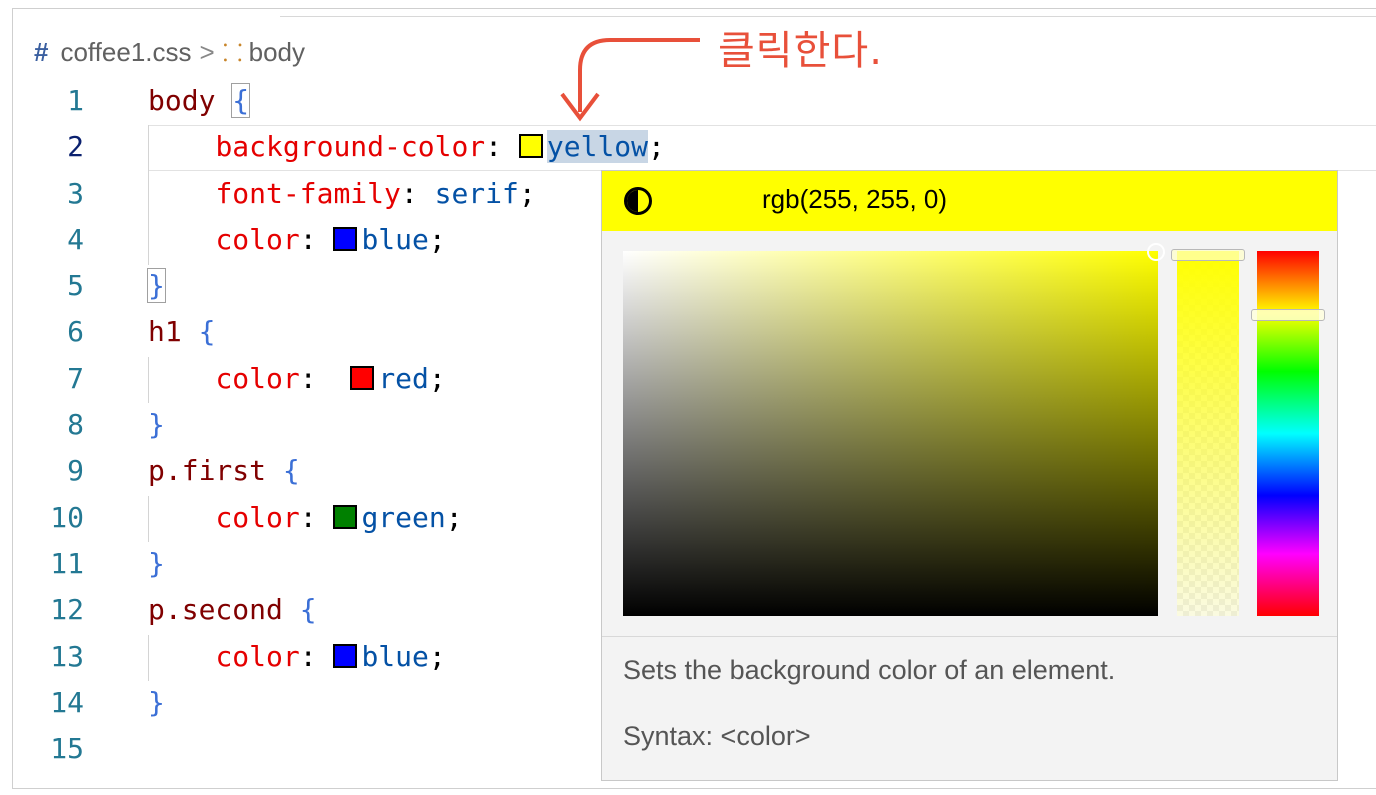 This screenshot has width=1376, height=795. Describe the element at coordinates (869, 670) in the screenshot. I see `property-description: Sets the background color of an element.` at that location.